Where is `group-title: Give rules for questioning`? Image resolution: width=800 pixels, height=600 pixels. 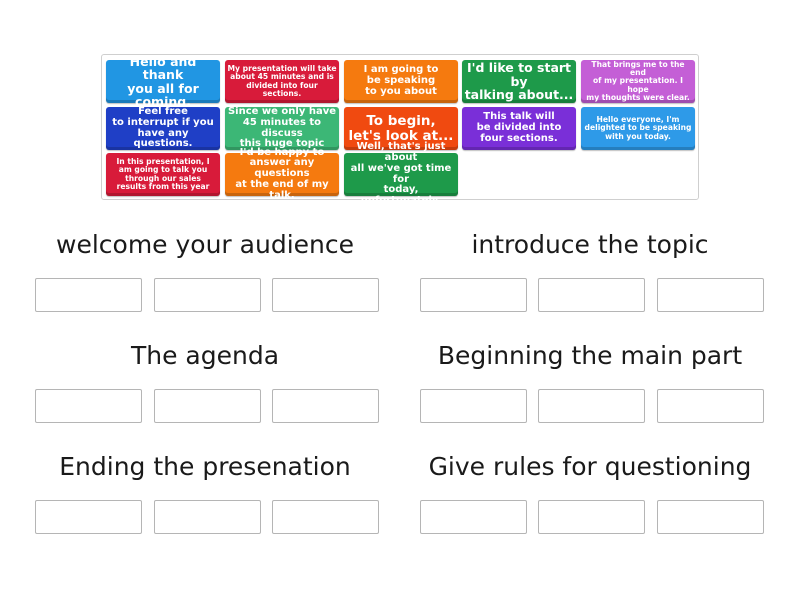
group-title: Give rules for questioning is located at coordinates (590, 466).